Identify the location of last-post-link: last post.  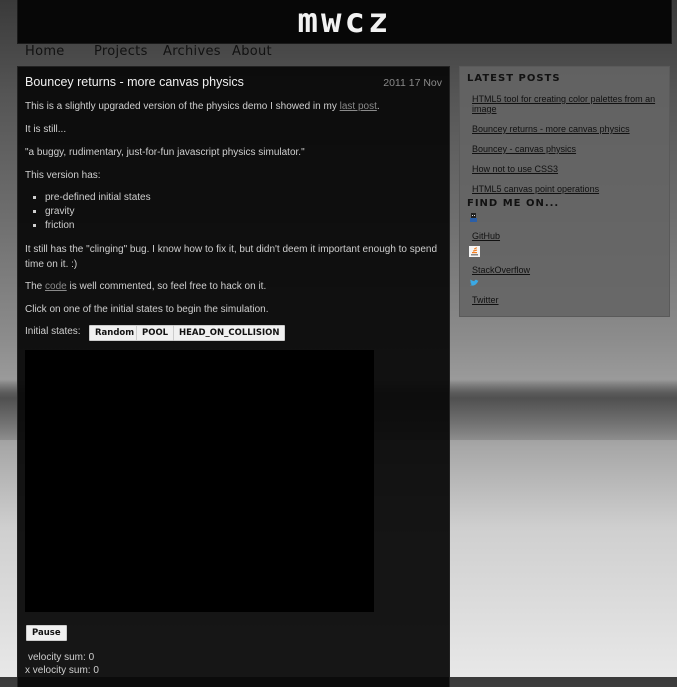
(358, 106).